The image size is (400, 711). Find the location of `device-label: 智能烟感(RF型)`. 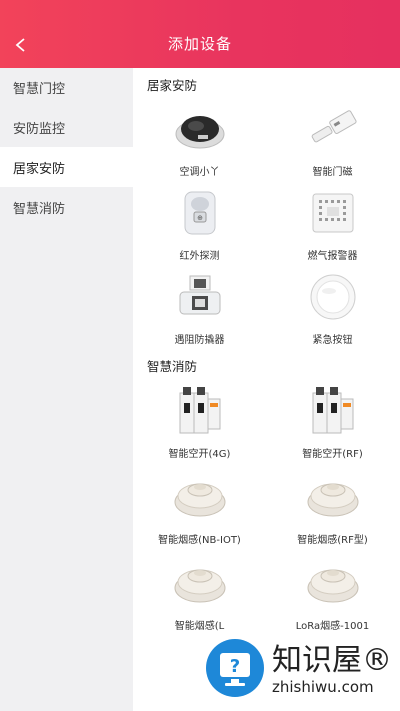

device-label: 智能烟感(RF型) is located at coordinates (332, 540).